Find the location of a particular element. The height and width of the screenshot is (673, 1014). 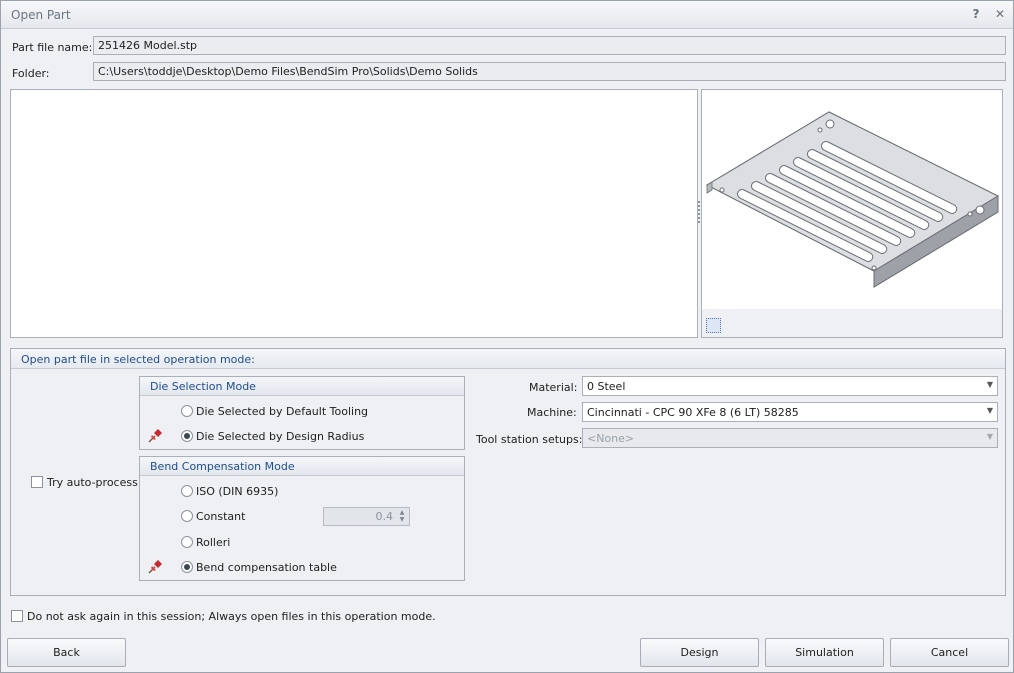

machine-value: Cincinnati - CPC 90 XFe 8 (6 LT) 58285 is located at coordinates (693, 412).